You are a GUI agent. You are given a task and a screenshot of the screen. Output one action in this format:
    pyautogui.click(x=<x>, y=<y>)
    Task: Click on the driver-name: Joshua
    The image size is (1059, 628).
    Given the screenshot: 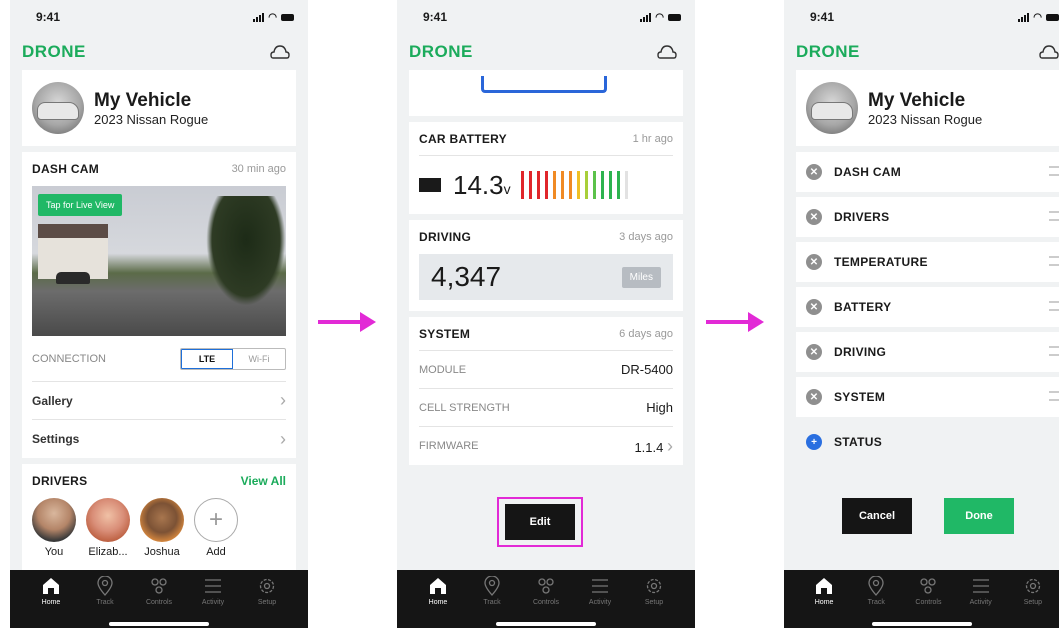 What is the action you would take?
    pyautogui.click(x=162, y=552)
    